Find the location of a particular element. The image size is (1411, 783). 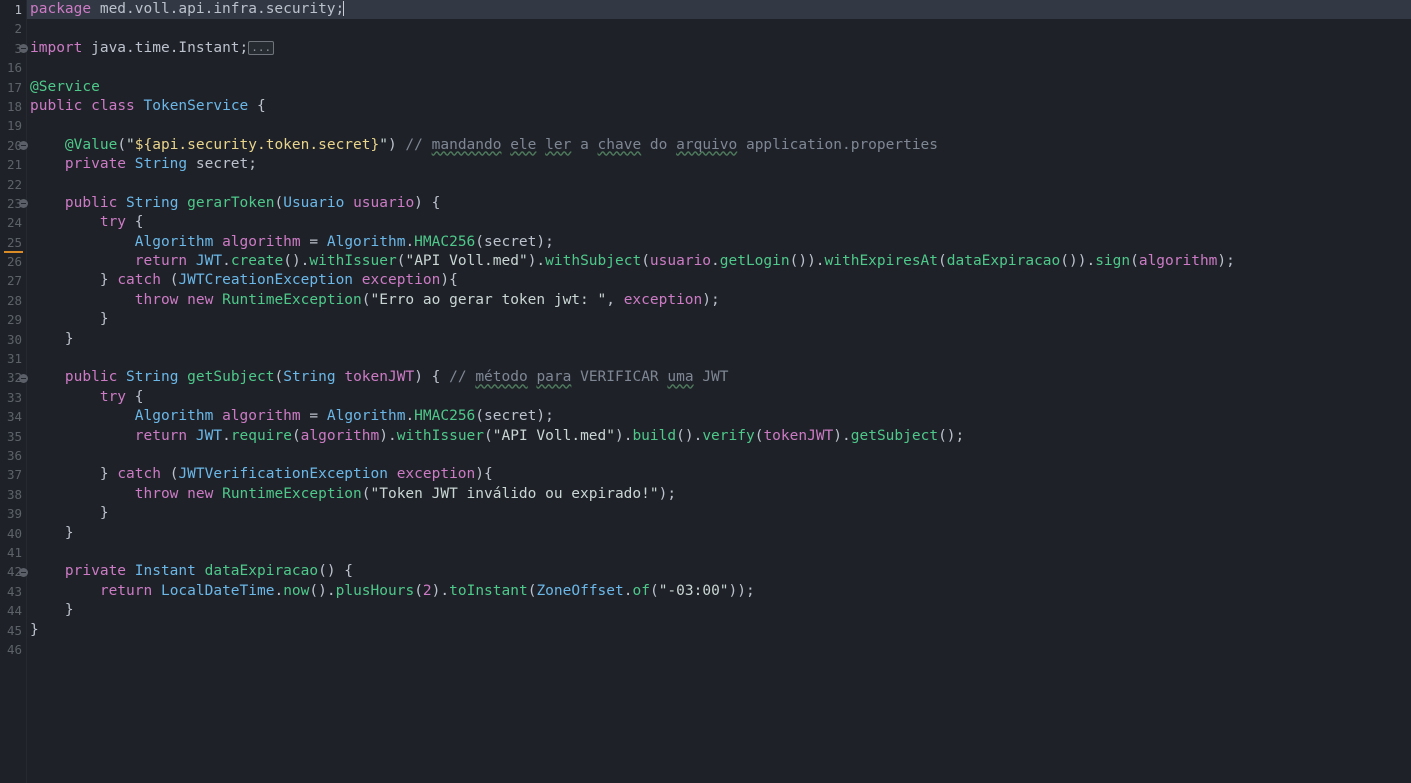

line-number: 36 is located at coordinates (14, 455).